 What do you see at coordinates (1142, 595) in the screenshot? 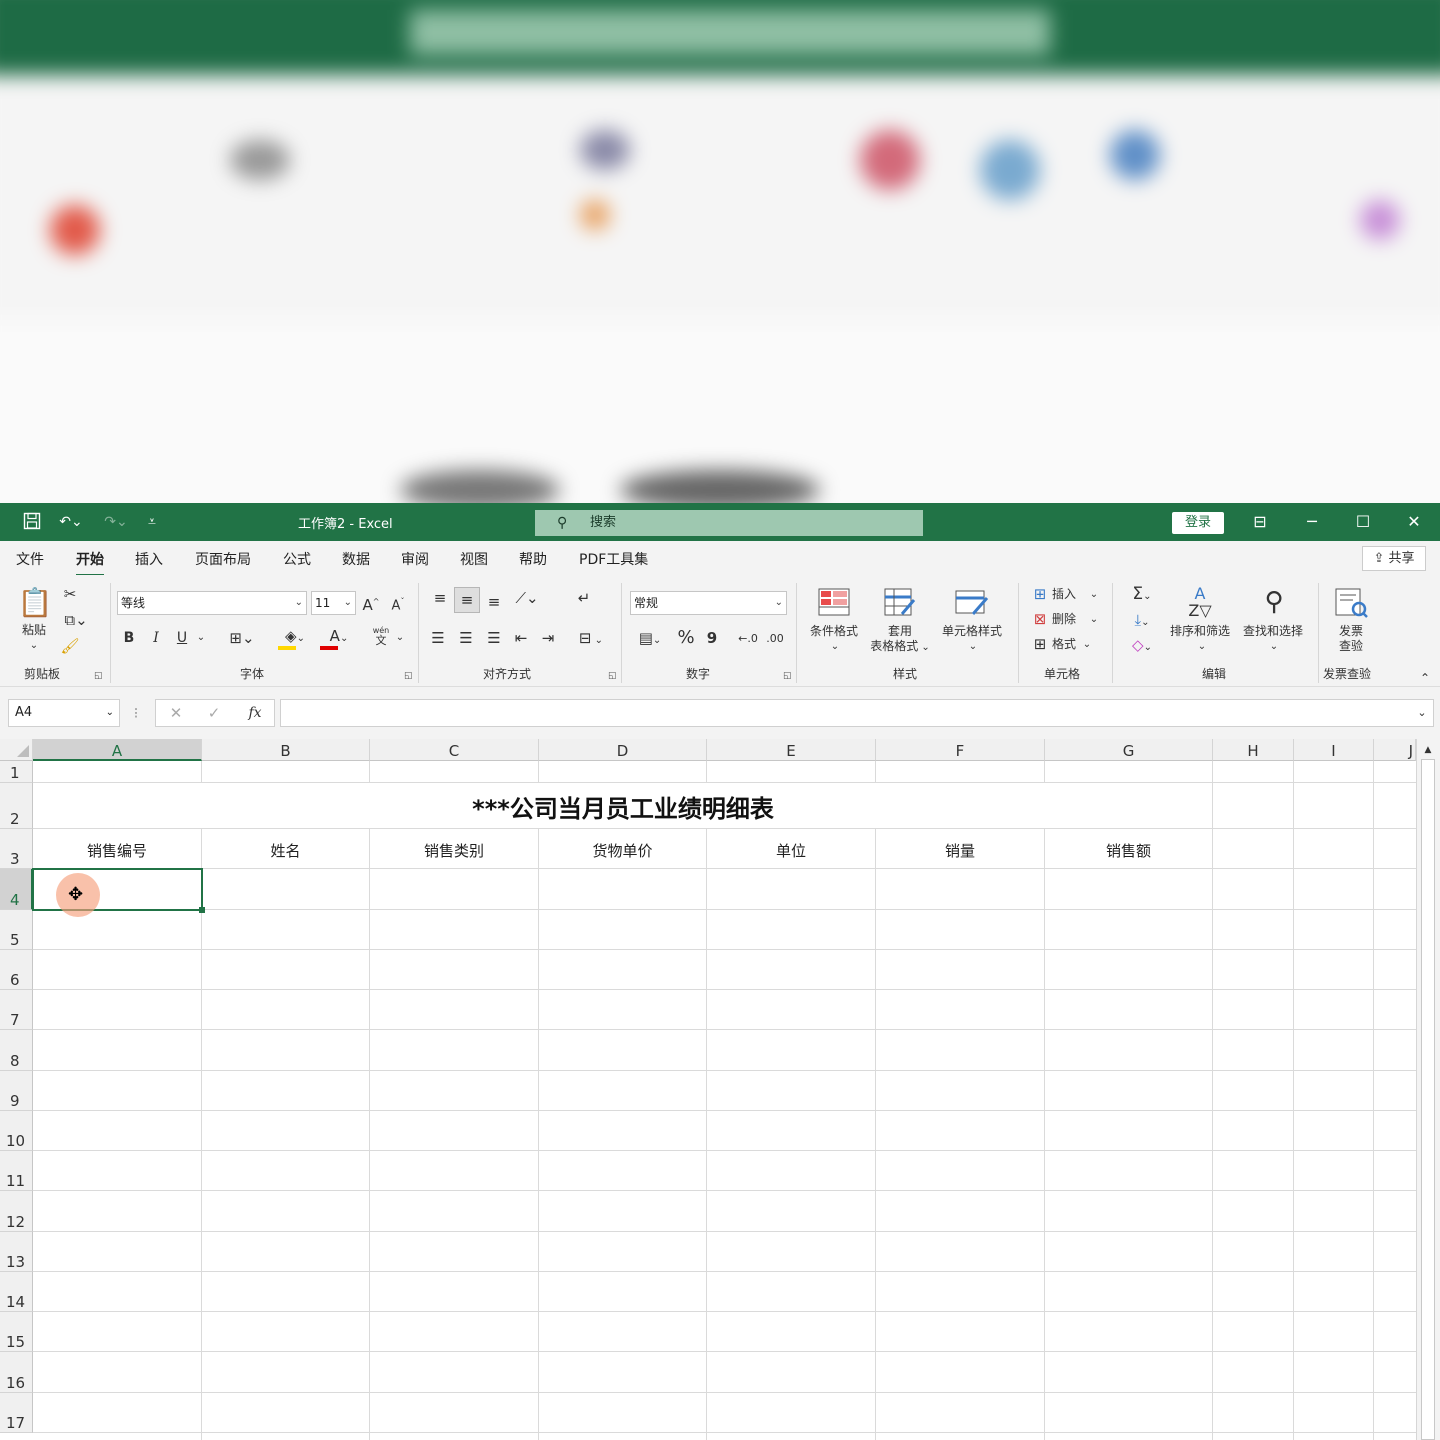
I see `autosum-icon: Σ⌄` at bounding box center [1142, 595].